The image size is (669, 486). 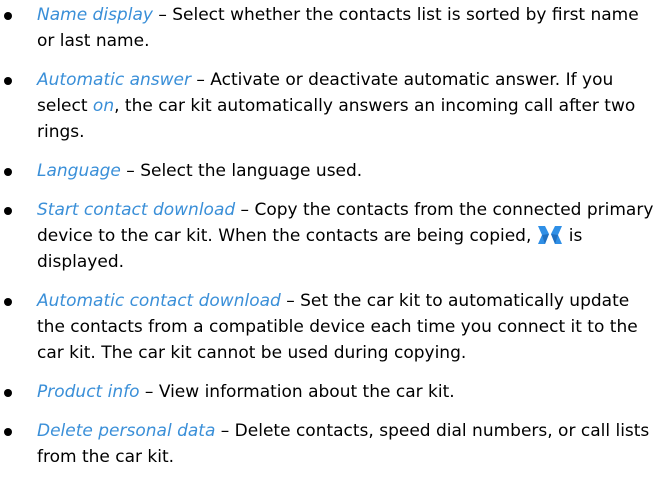 I want to click on list-item-language: Language – Select the language used., so click(x=334, y=171).